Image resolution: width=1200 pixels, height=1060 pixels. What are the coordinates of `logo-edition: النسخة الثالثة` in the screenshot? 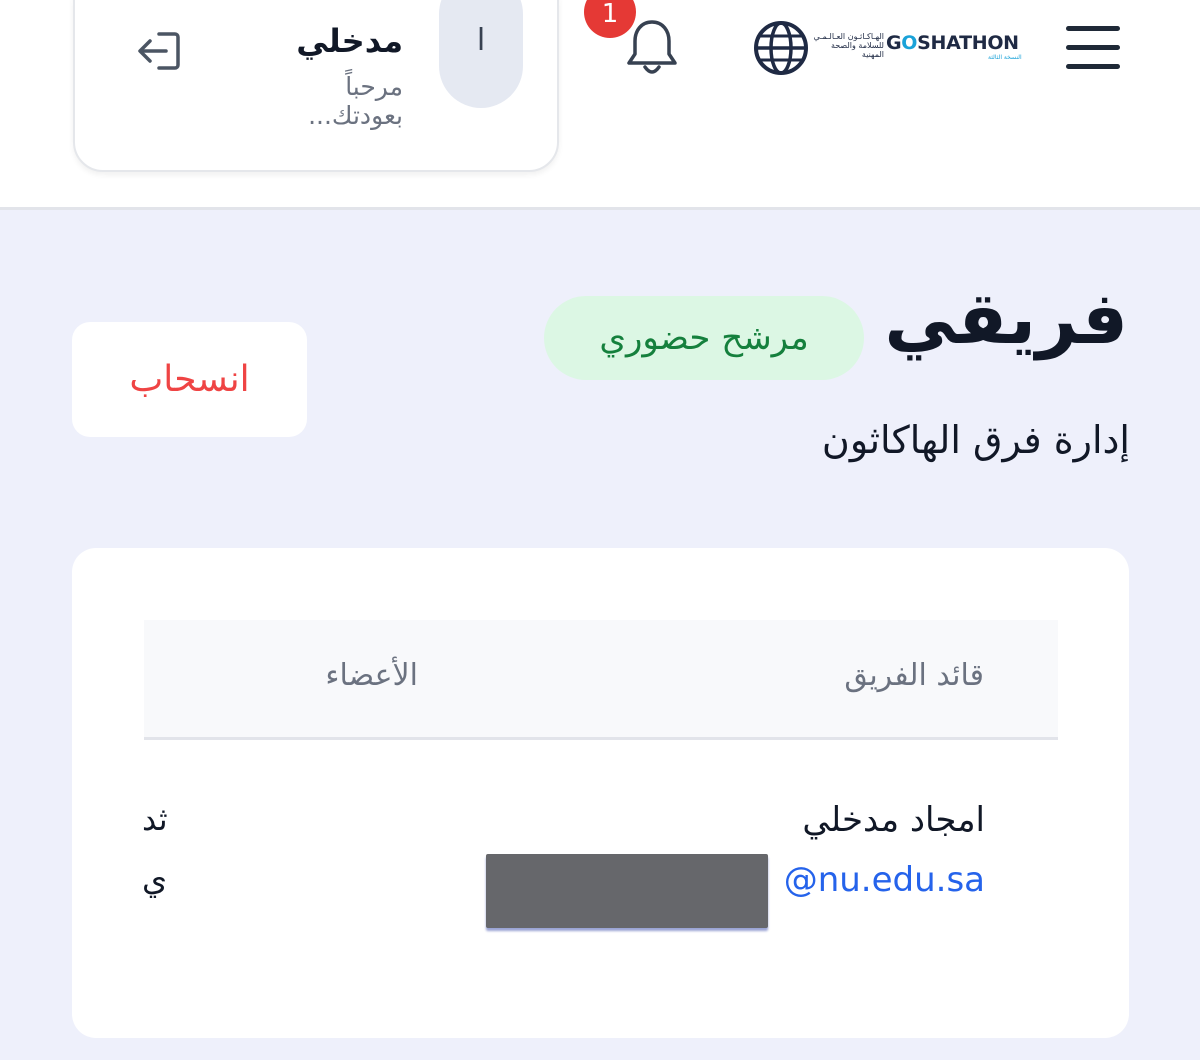 It's located at (1005, 57).